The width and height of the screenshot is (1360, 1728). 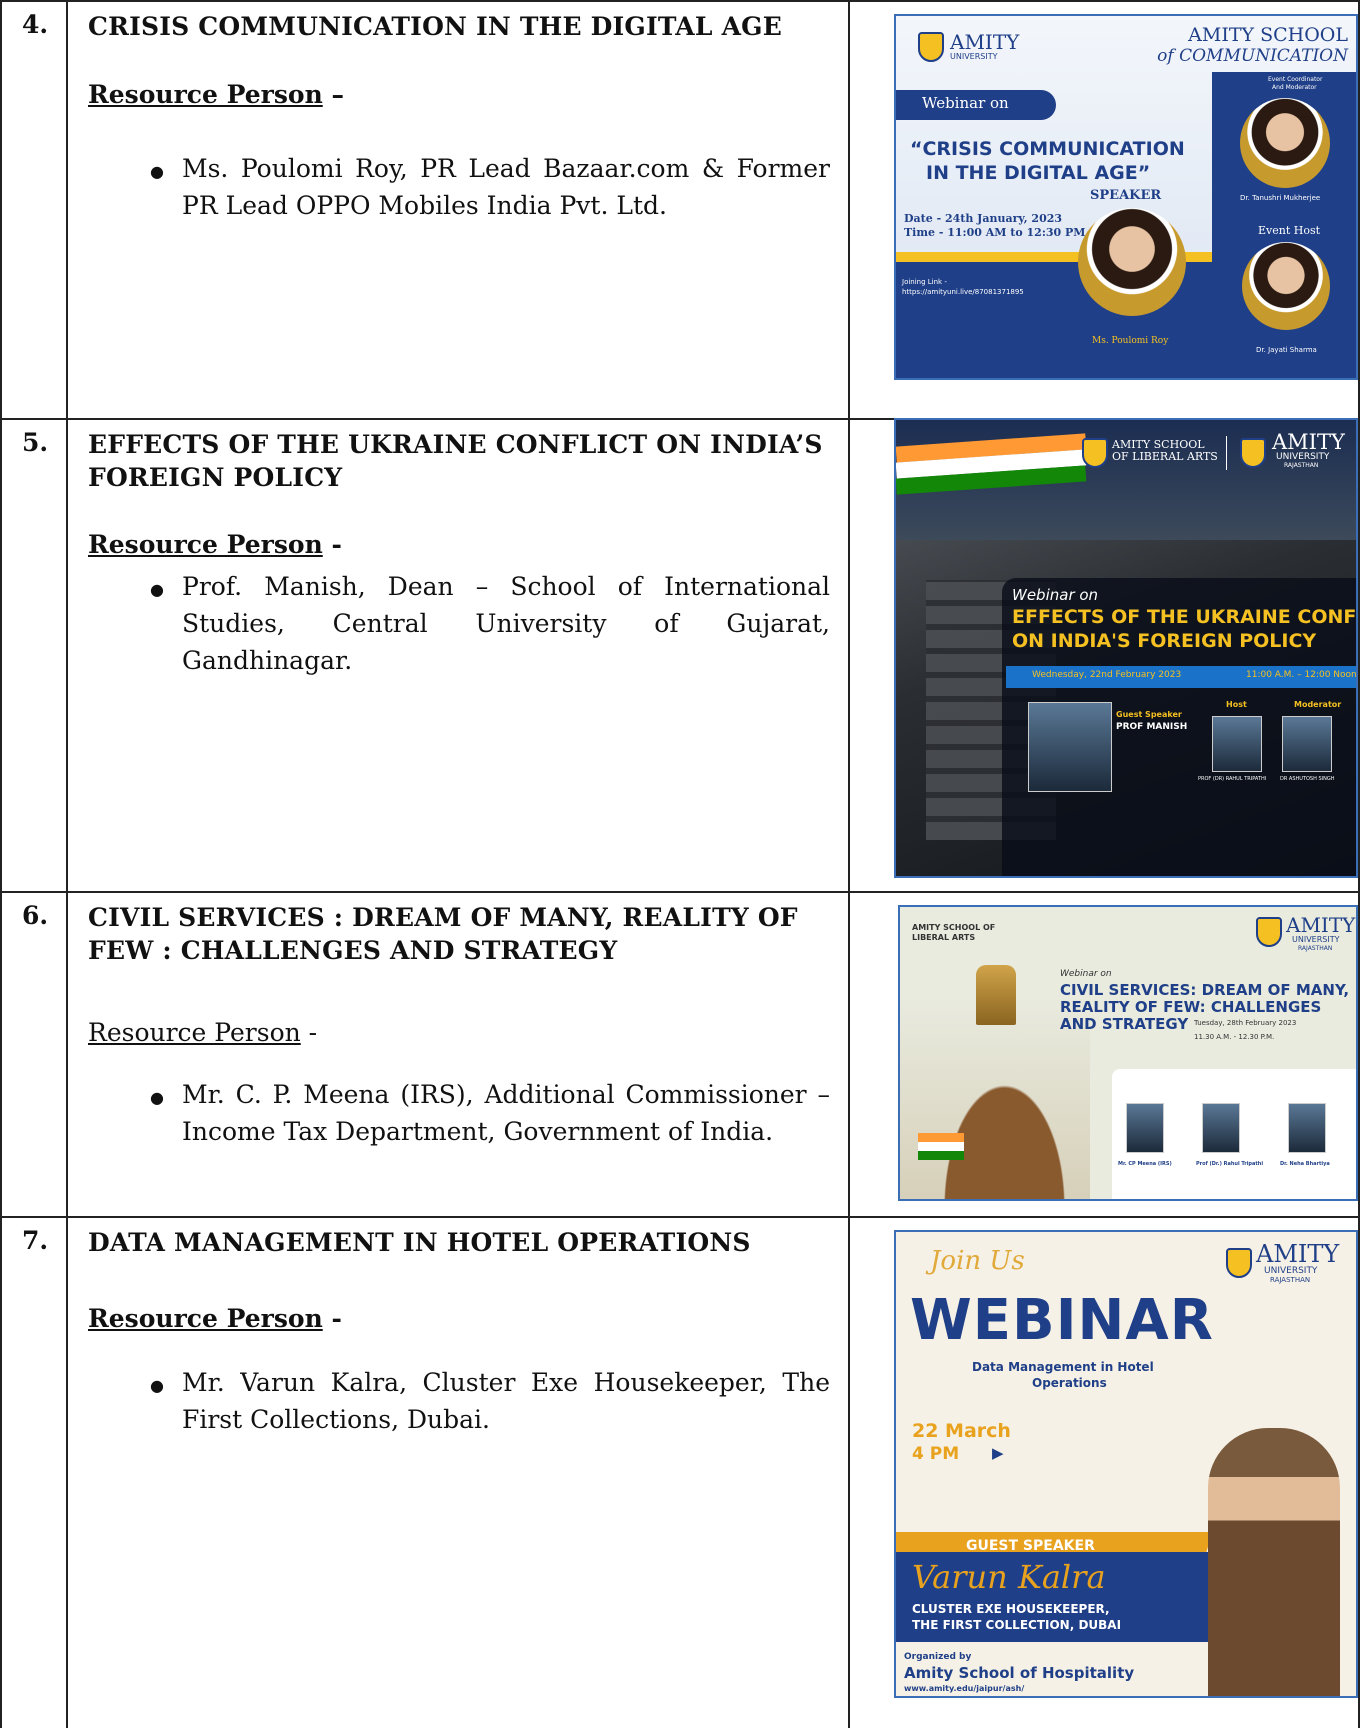 What do you see at coordinates (1063, 1367) in the screenshot?
I see `poster-subtitle: Data Management in Hotel` at bounding box center [1063, 1367].